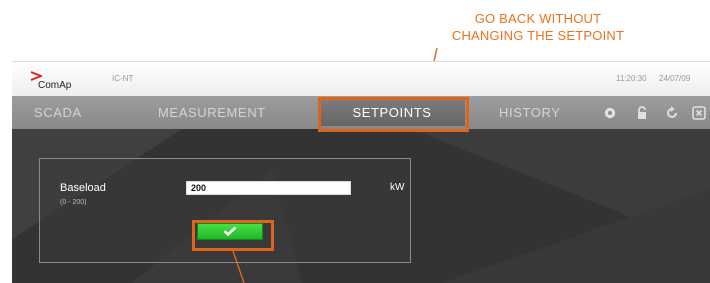 The height and width of the screenshot is (283, 710). Describe the element at coordinates (238, 266) in the screenshot. I see `confirm-leader-line` at that location.